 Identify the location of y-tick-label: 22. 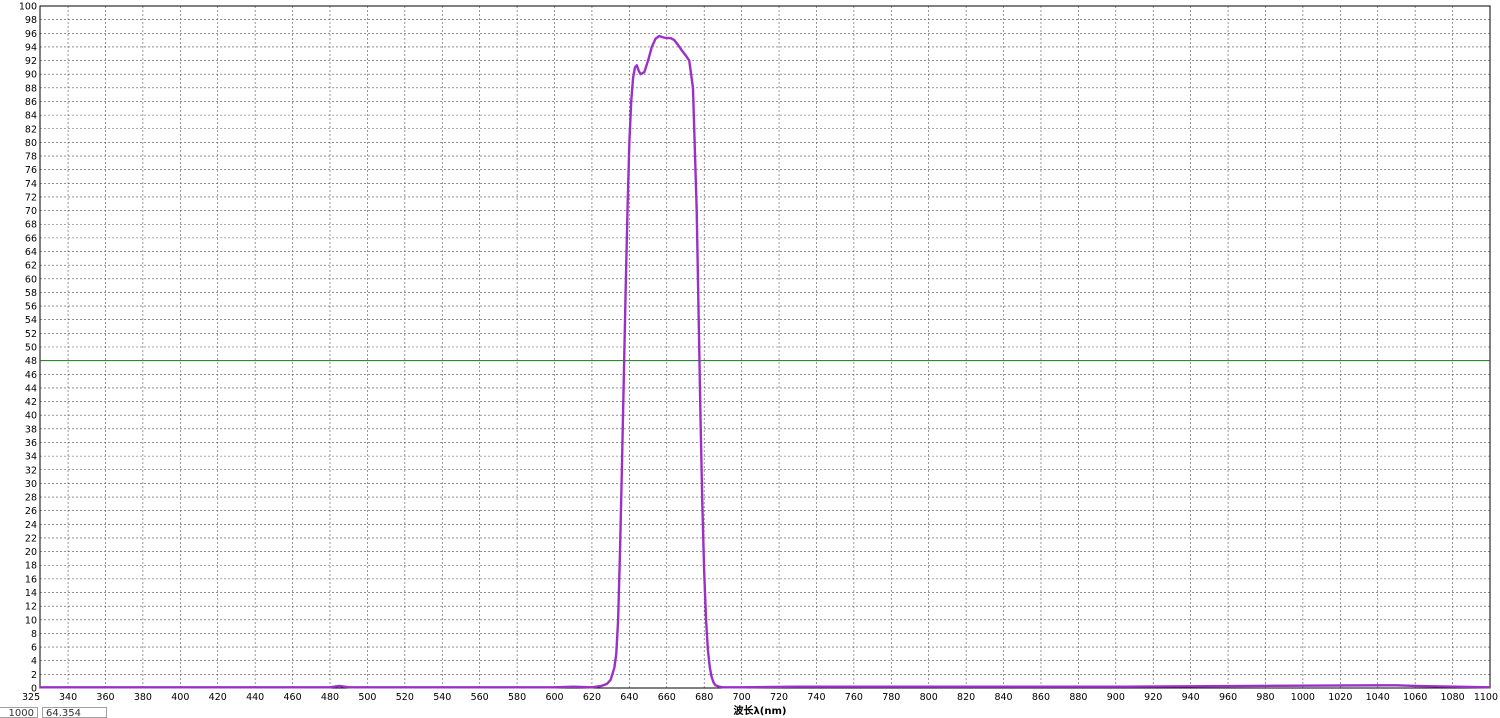
(31, 538).